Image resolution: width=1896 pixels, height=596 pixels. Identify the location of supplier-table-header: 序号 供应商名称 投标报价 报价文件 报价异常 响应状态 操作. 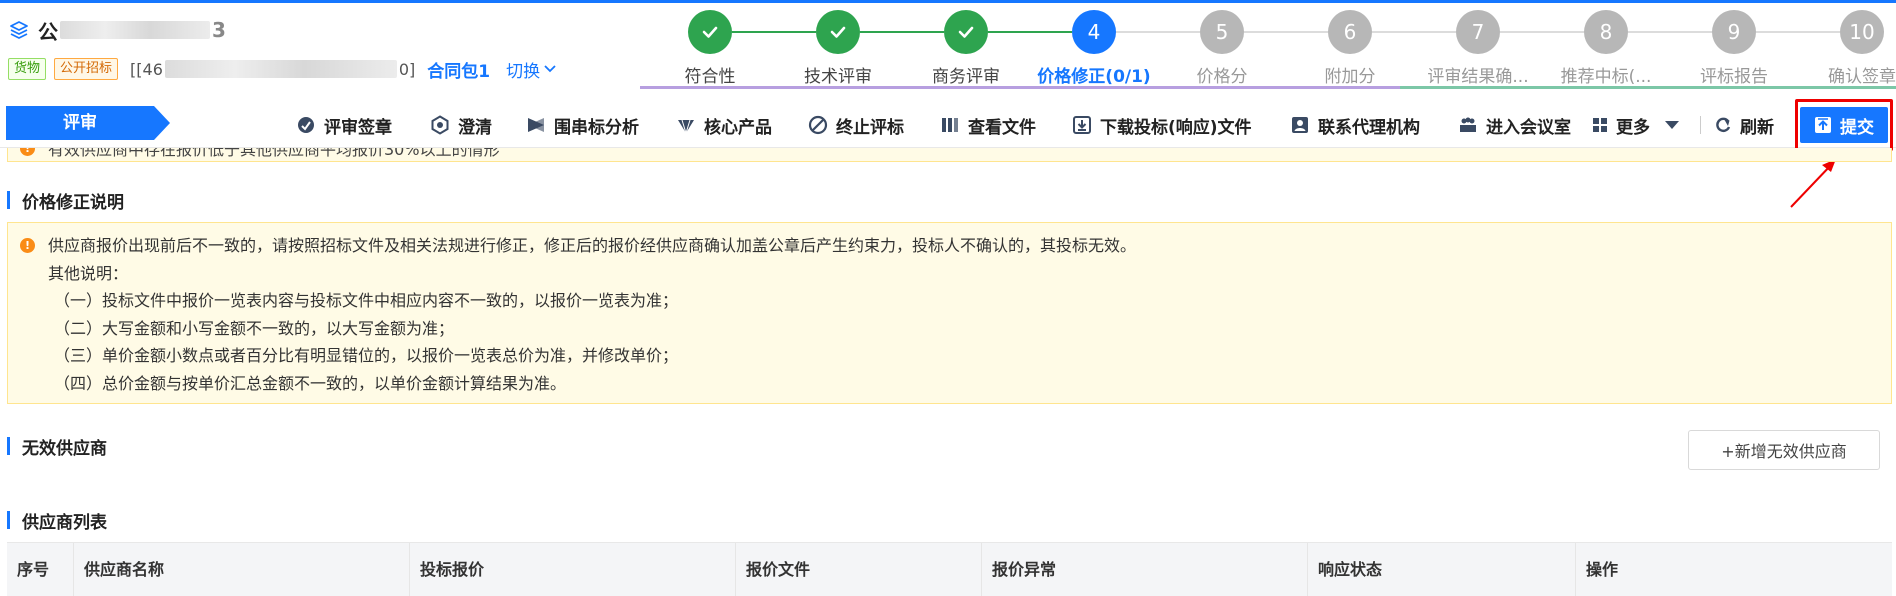
(949, 569).